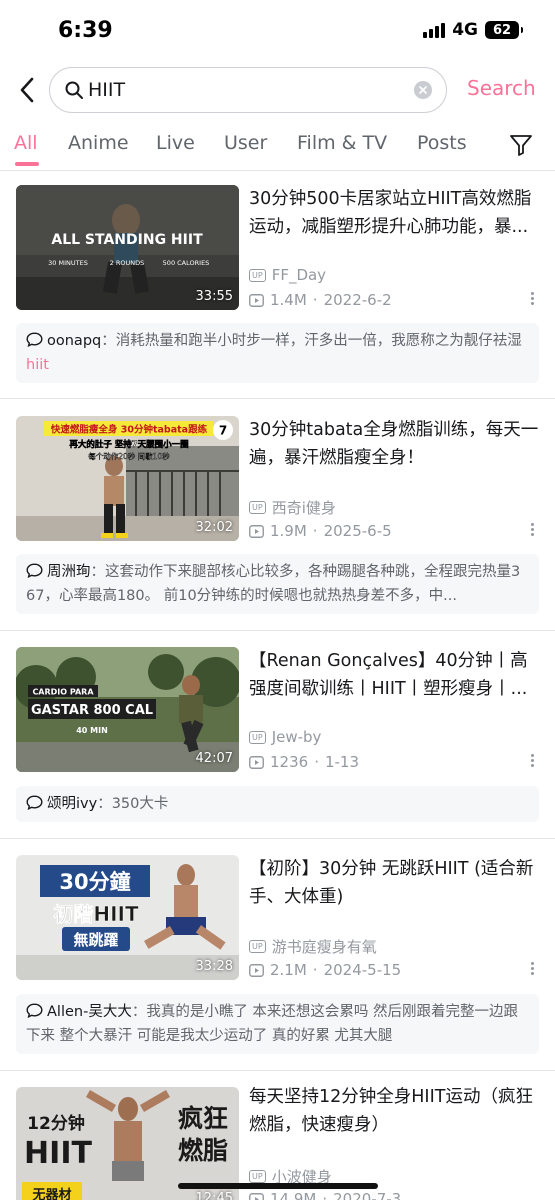 This screenshot has width=555, height=1200. I want to click on video-title: 每天坚持12分钟全身HIIT运动（疯狂燃脂，快速瘦身）, so click(396, 1111).